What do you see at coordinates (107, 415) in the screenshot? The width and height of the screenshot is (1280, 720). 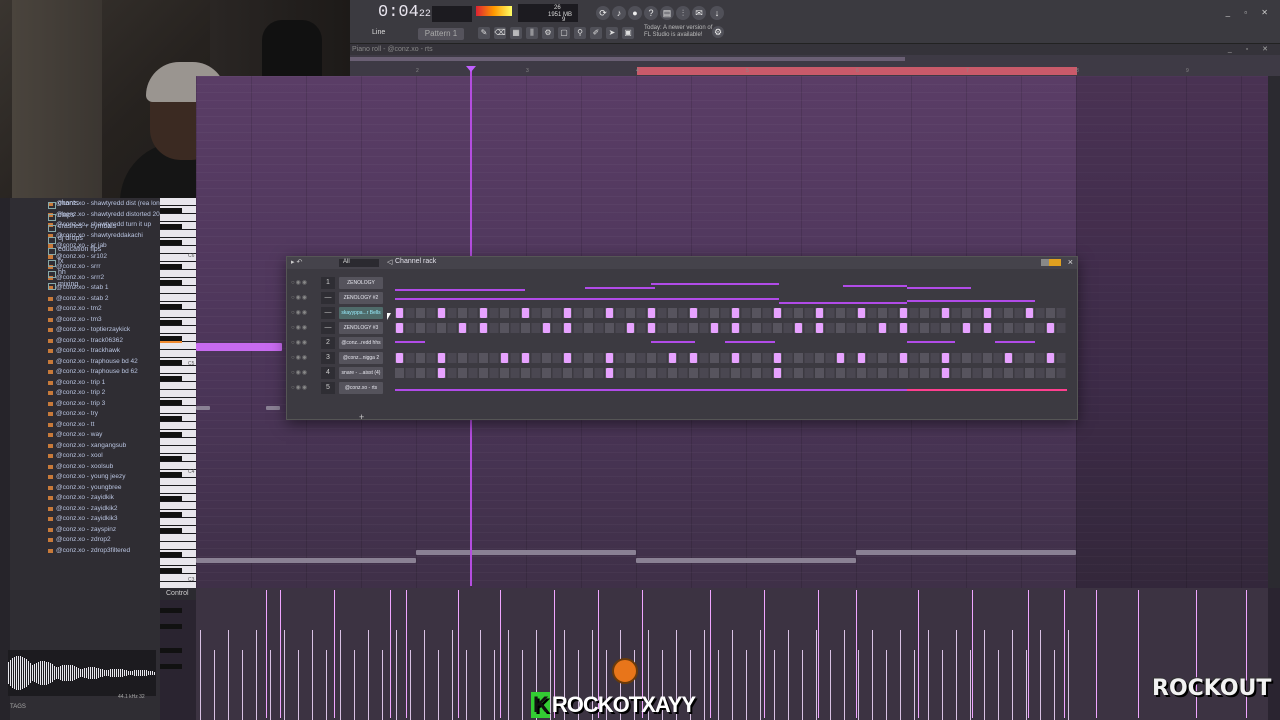 I see `browser-file-item: @conz.xo - try` at bounding box center [107, 415].